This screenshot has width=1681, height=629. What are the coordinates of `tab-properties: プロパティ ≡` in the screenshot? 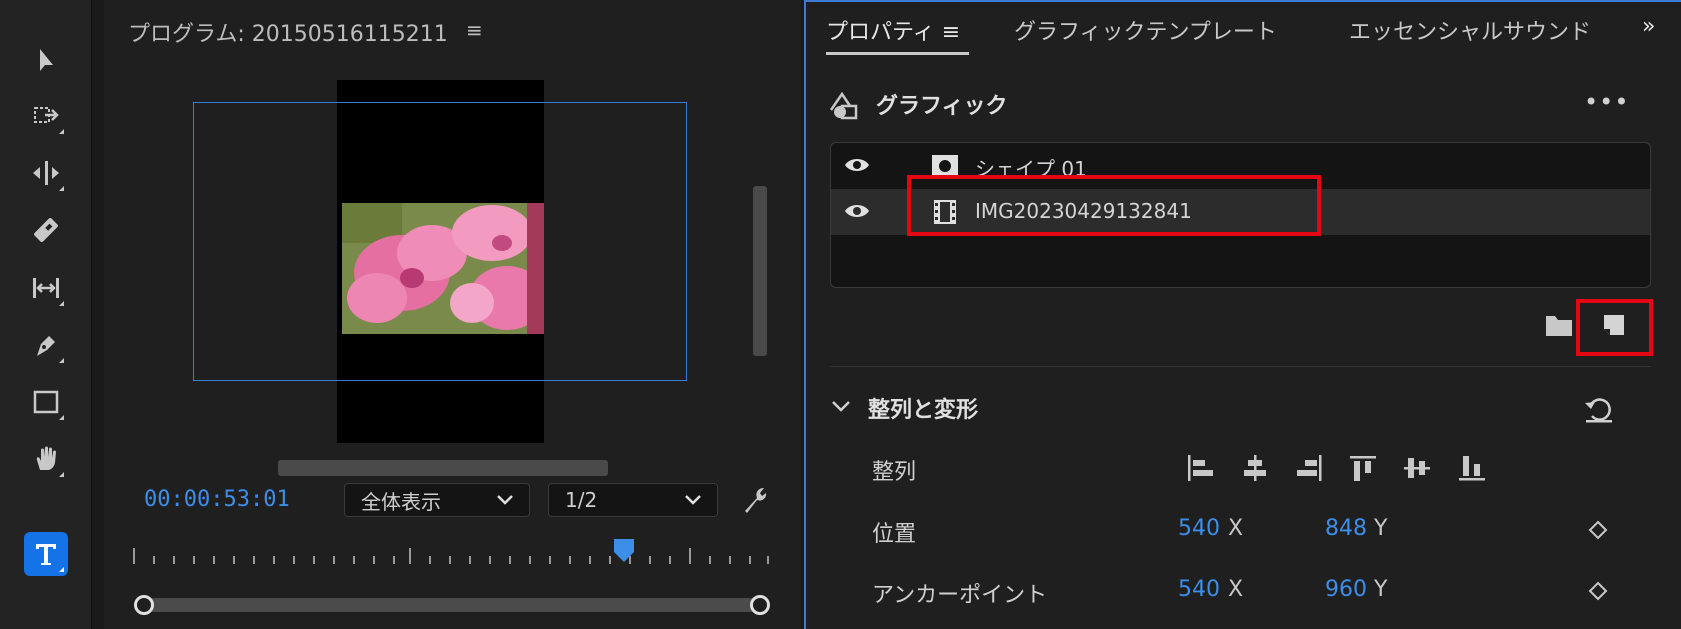 It's located at (893, 30).